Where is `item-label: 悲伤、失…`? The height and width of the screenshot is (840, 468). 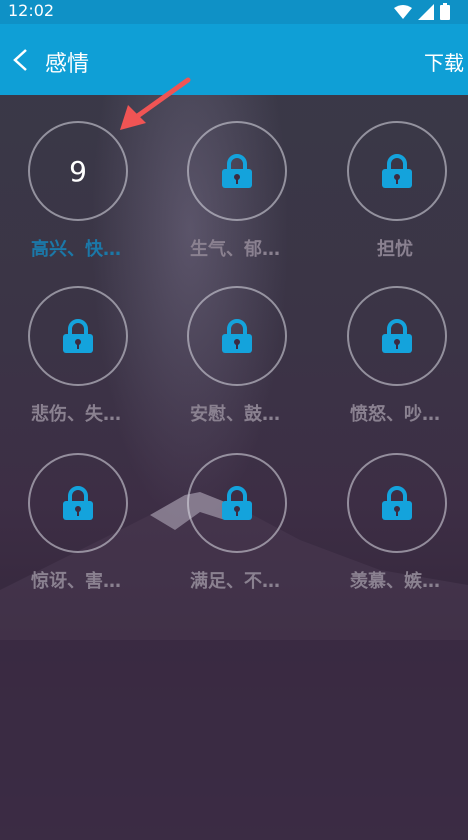 item-label: 悲伤、失… is located at coordinates (76, 414).